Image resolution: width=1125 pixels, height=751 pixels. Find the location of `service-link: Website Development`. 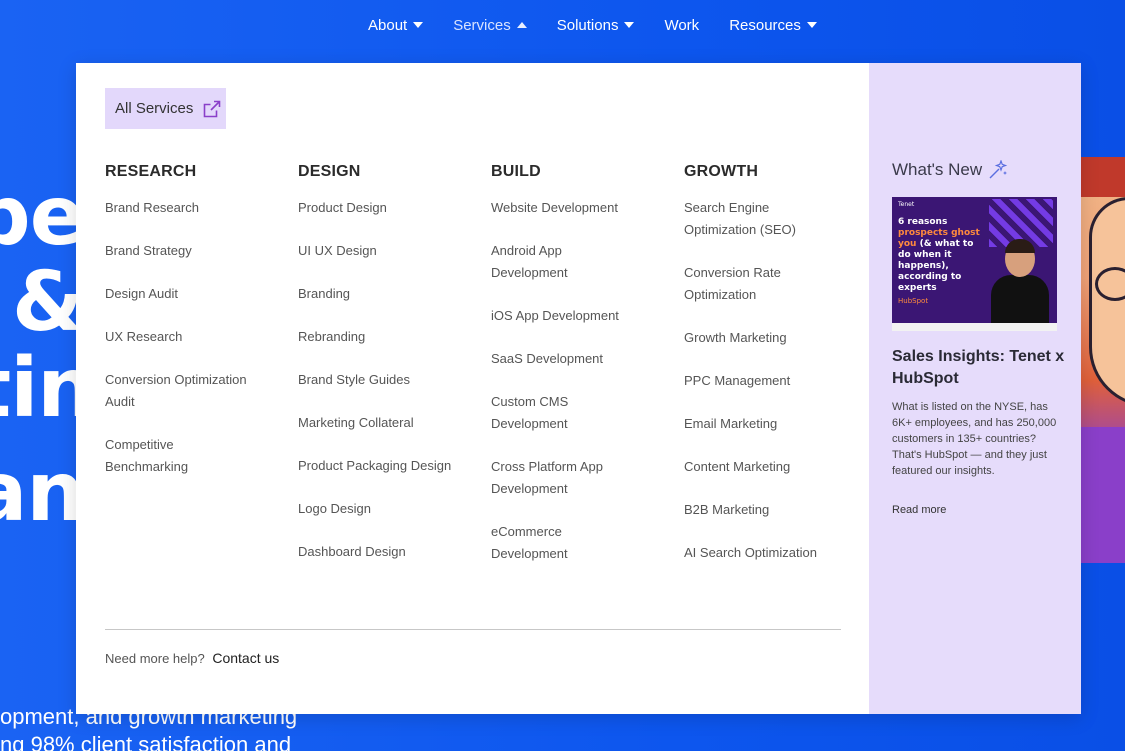

service-link: Website Development is located at coordinates (578, 208).